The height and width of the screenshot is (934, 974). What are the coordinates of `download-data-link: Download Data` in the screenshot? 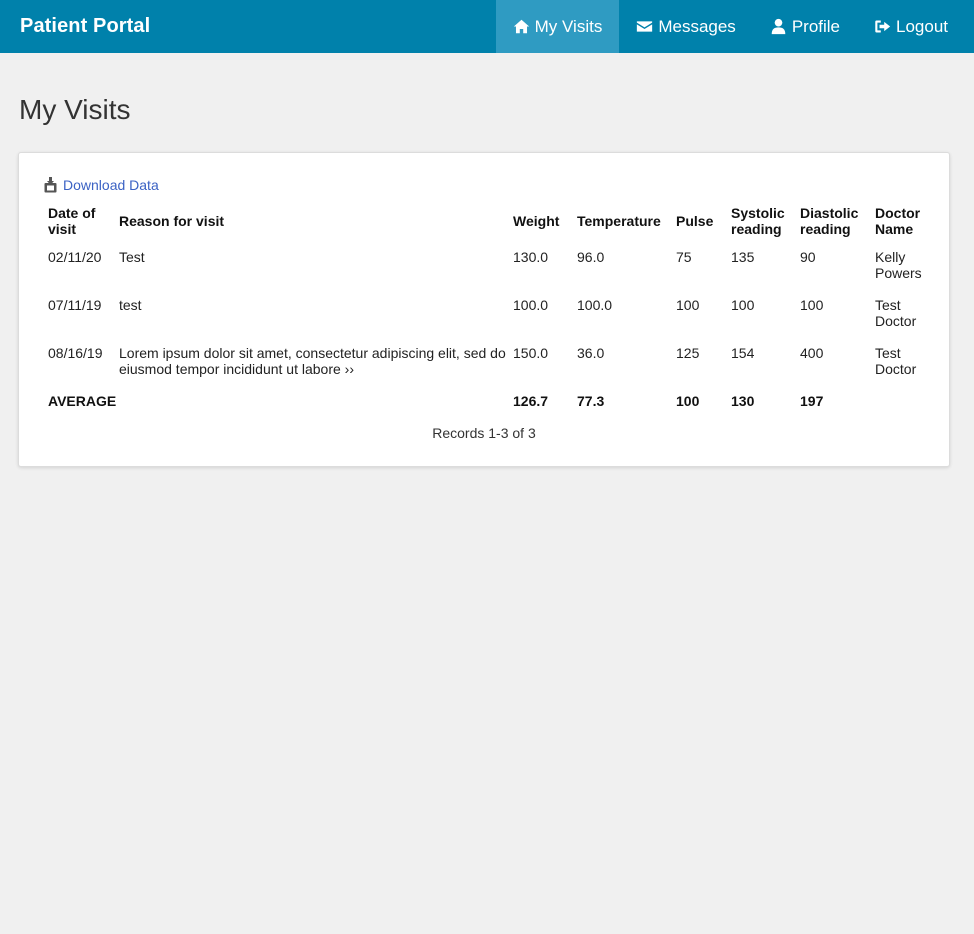 It's located at (101, 185).